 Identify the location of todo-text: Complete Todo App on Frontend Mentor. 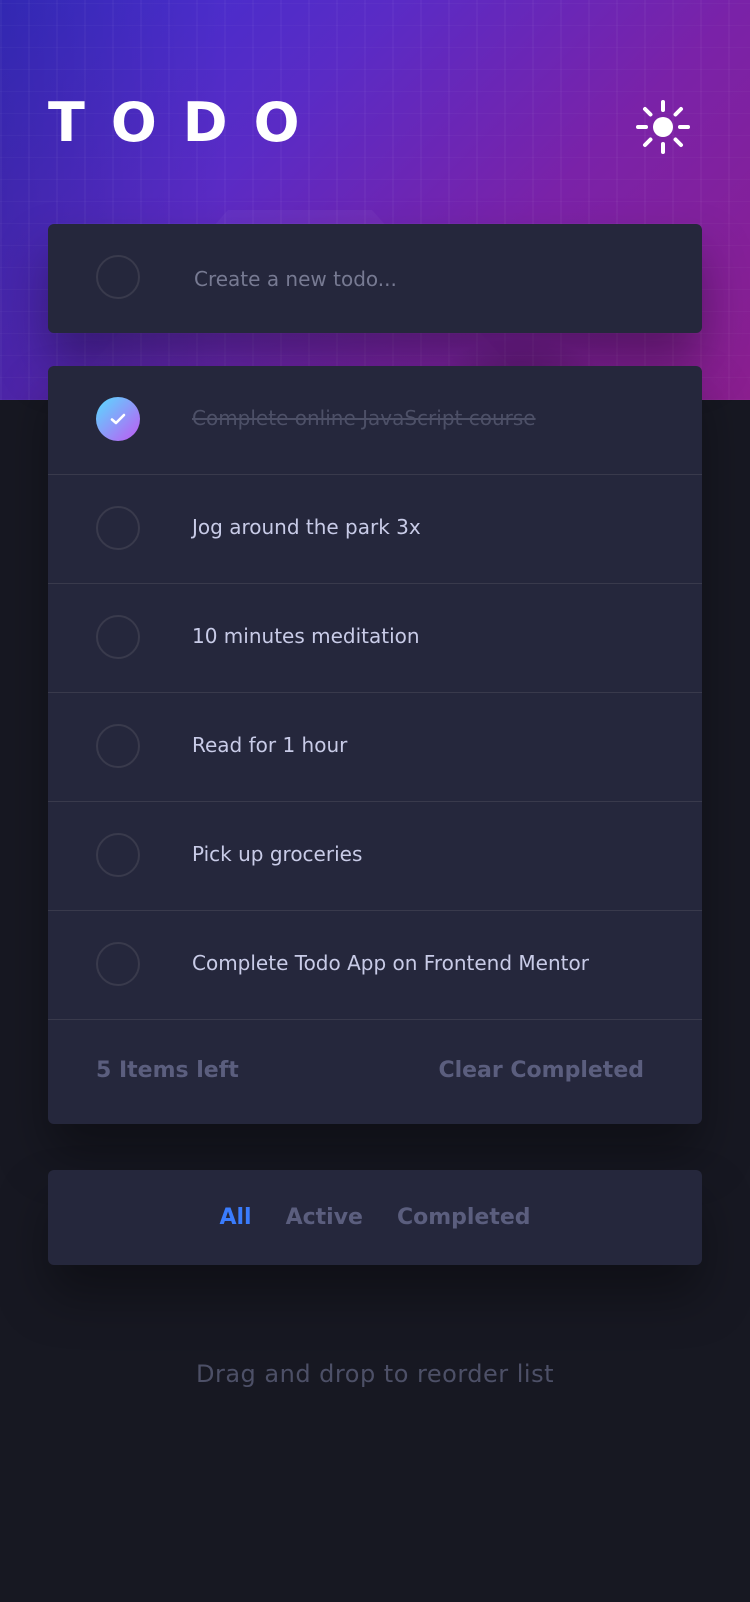
(390, 963).